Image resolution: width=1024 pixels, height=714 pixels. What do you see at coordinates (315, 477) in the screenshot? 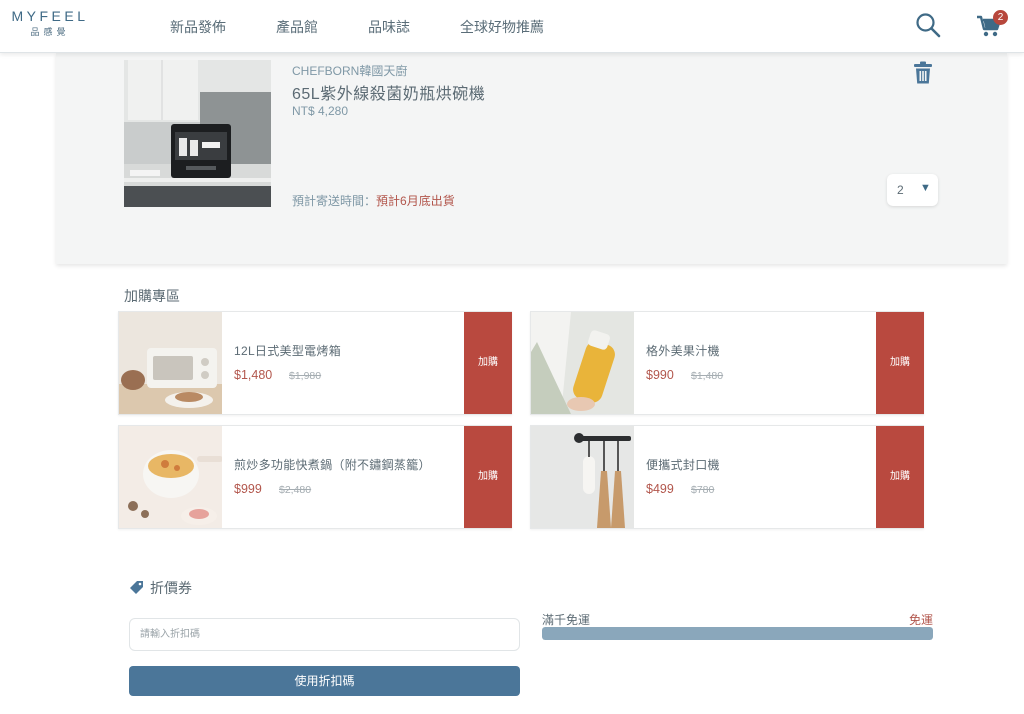
I see `addon-item: 煎炒多功能快煮鍋（附不鏽鋼蒸籠） $999 $2,480 加購` at bounding box center [315, 477].